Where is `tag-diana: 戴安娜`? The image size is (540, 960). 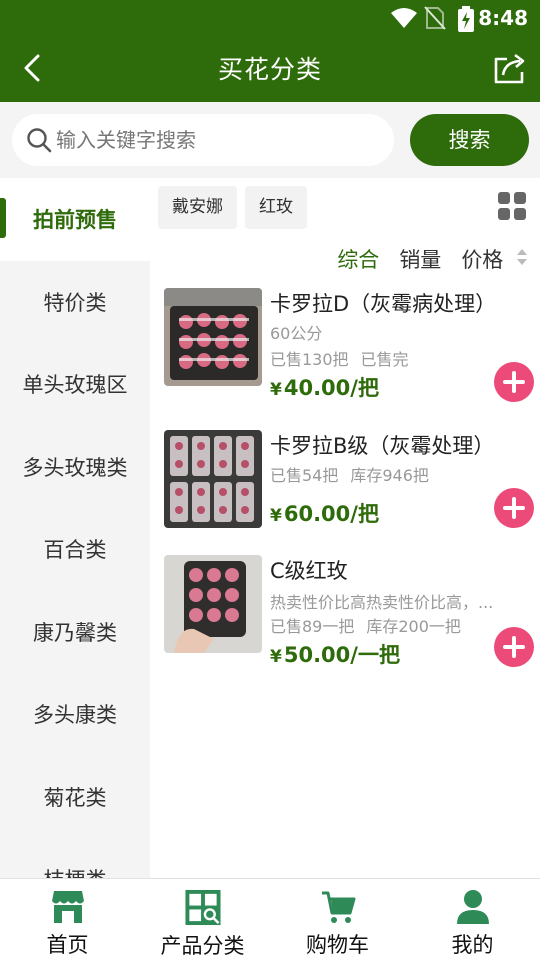
tag-diana: 戴安娜 is located at coordinates (197, 207).